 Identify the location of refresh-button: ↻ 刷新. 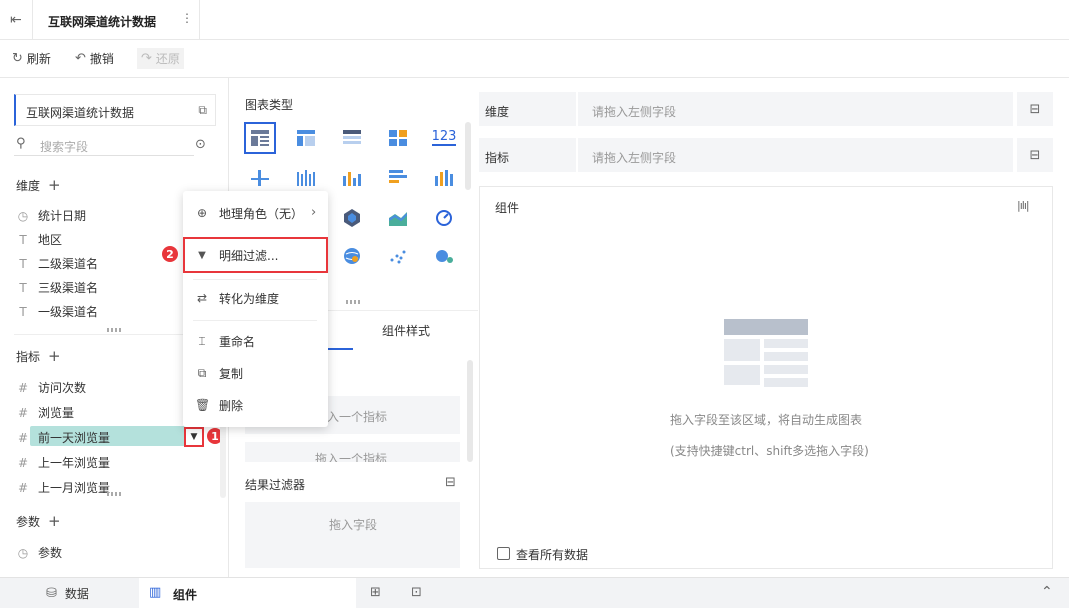
(31, 58).